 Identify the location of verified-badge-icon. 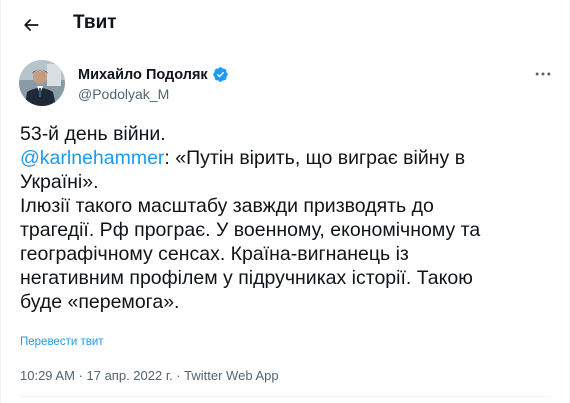
(220, 74).